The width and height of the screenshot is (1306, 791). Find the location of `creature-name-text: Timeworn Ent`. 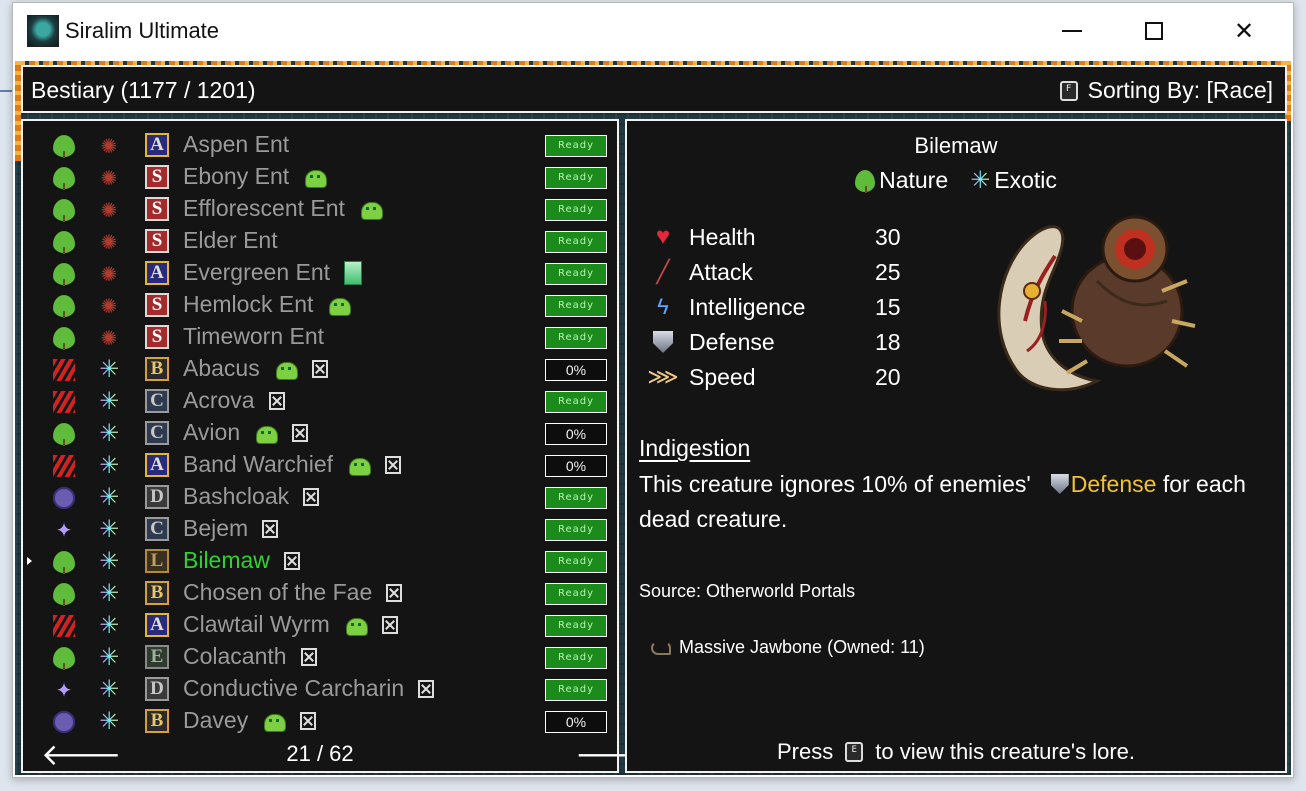

creature-name-text: Timeworn Ent is located at coordinates (254, 336).